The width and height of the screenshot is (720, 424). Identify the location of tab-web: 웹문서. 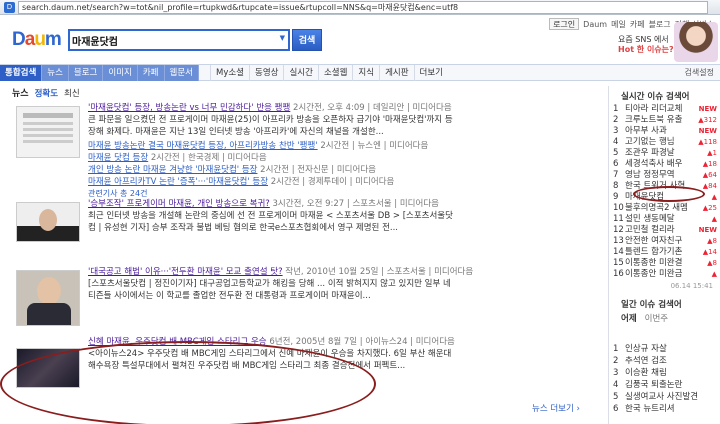
(181, 73).